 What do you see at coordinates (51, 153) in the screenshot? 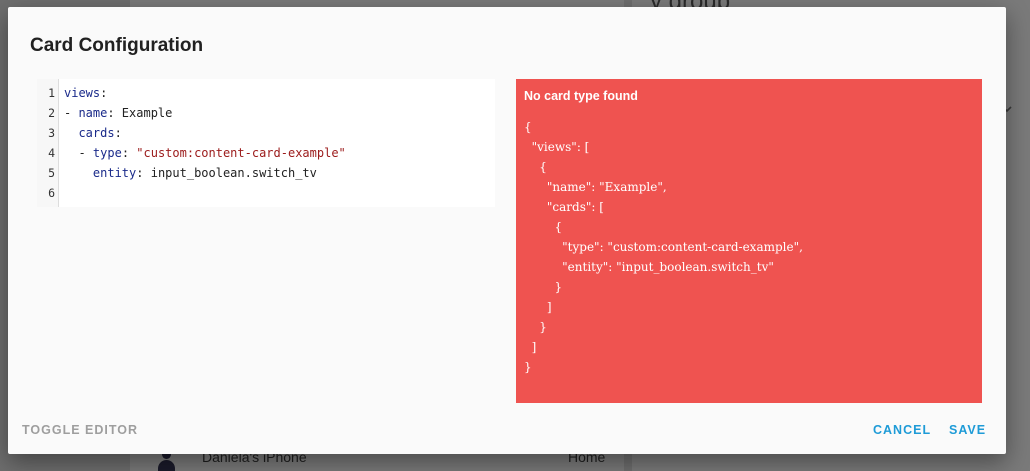
I see `line-number: 4` at bounding box center [51, 153].